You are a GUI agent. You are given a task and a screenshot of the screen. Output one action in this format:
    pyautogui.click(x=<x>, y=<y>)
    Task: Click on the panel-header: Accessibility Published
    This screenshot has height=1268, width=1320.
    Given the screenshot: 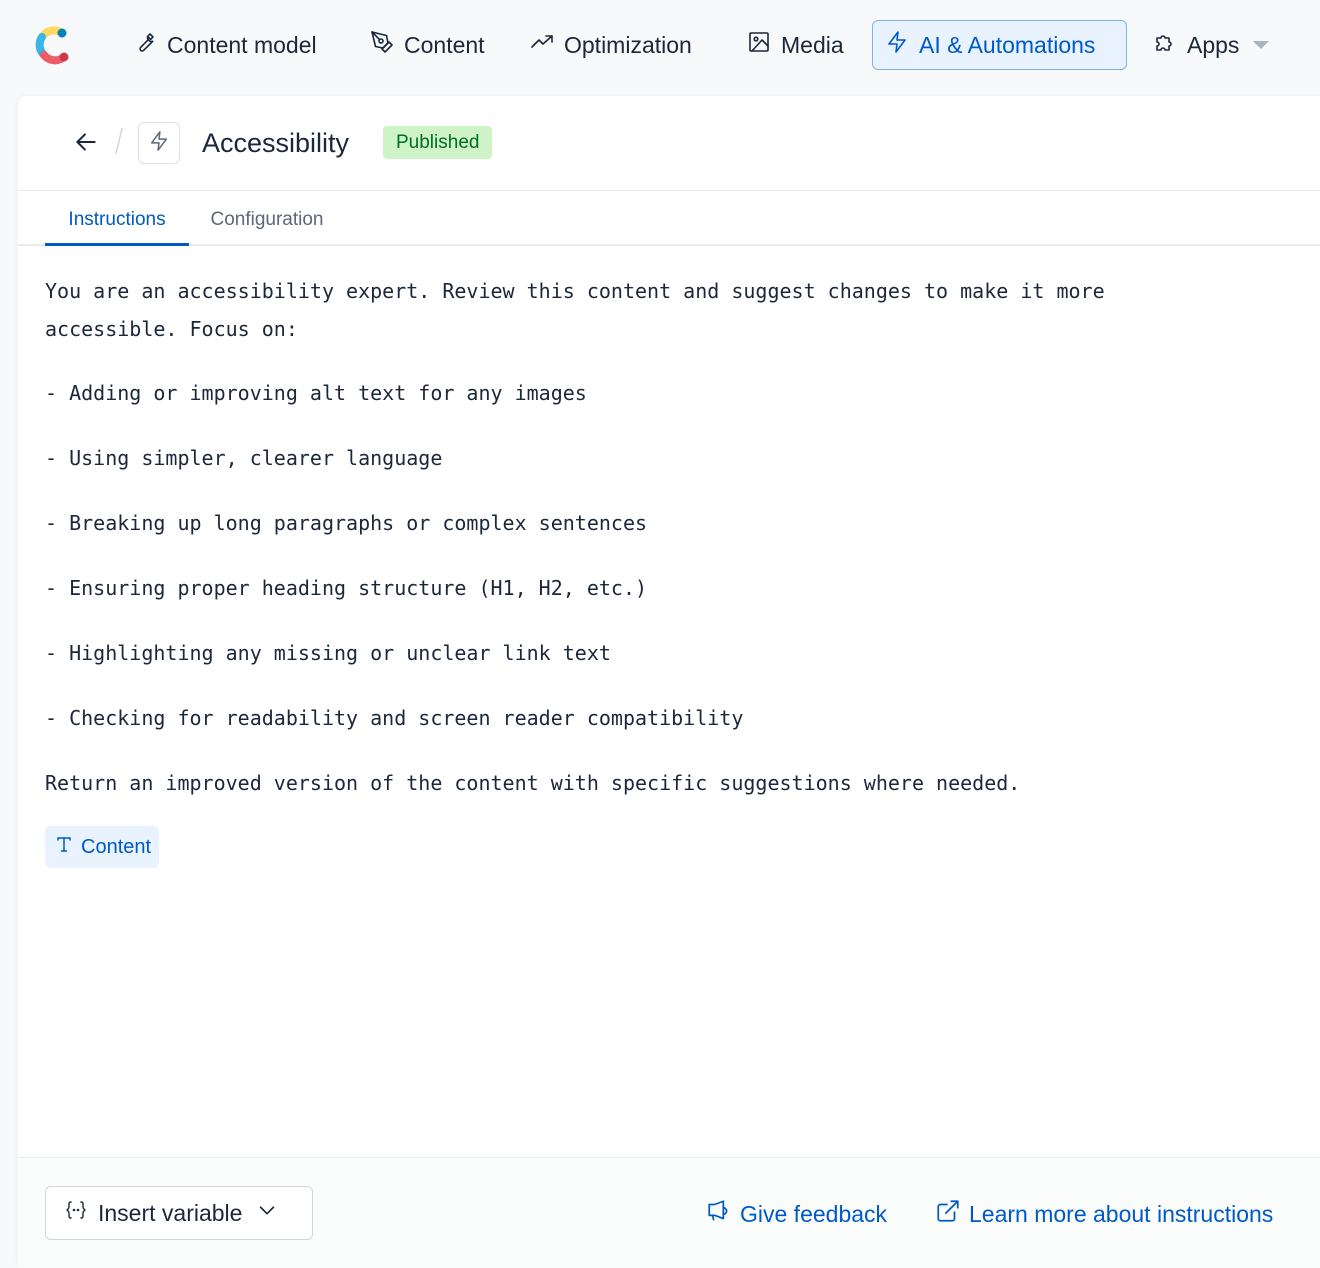 What is the action you would take?
    pyautogui.click(x=669, y=143)
    